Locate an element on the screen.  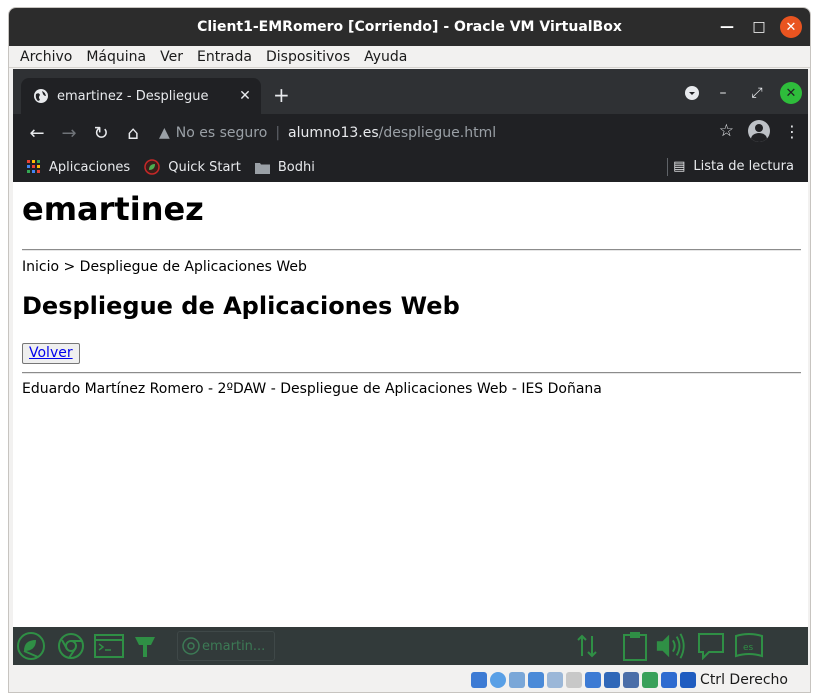
reading-list-label: Lista de lectura is located at coordinates (743, 166).